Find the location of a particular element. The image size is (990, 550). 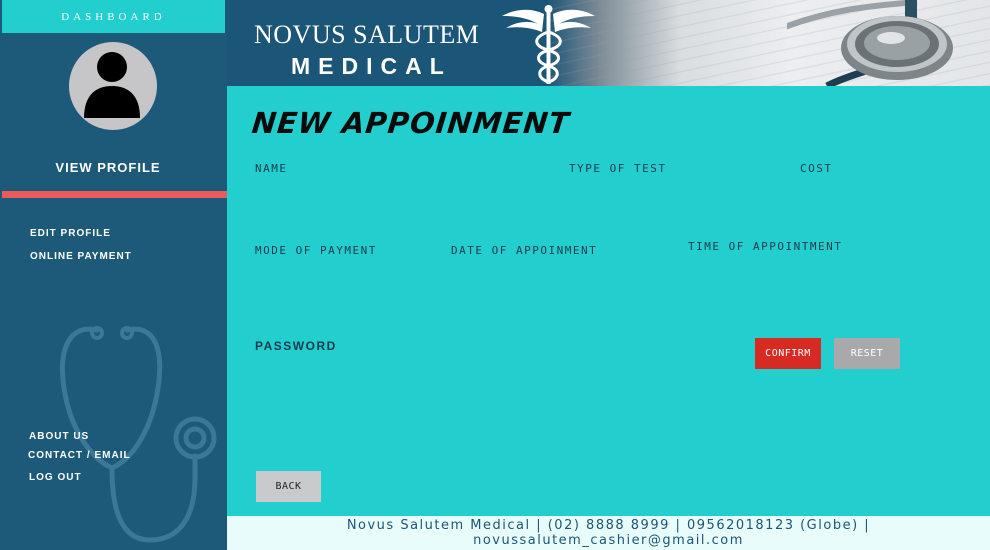

dashboard-header: DASHBOARD is located at coordinates (113, 16).